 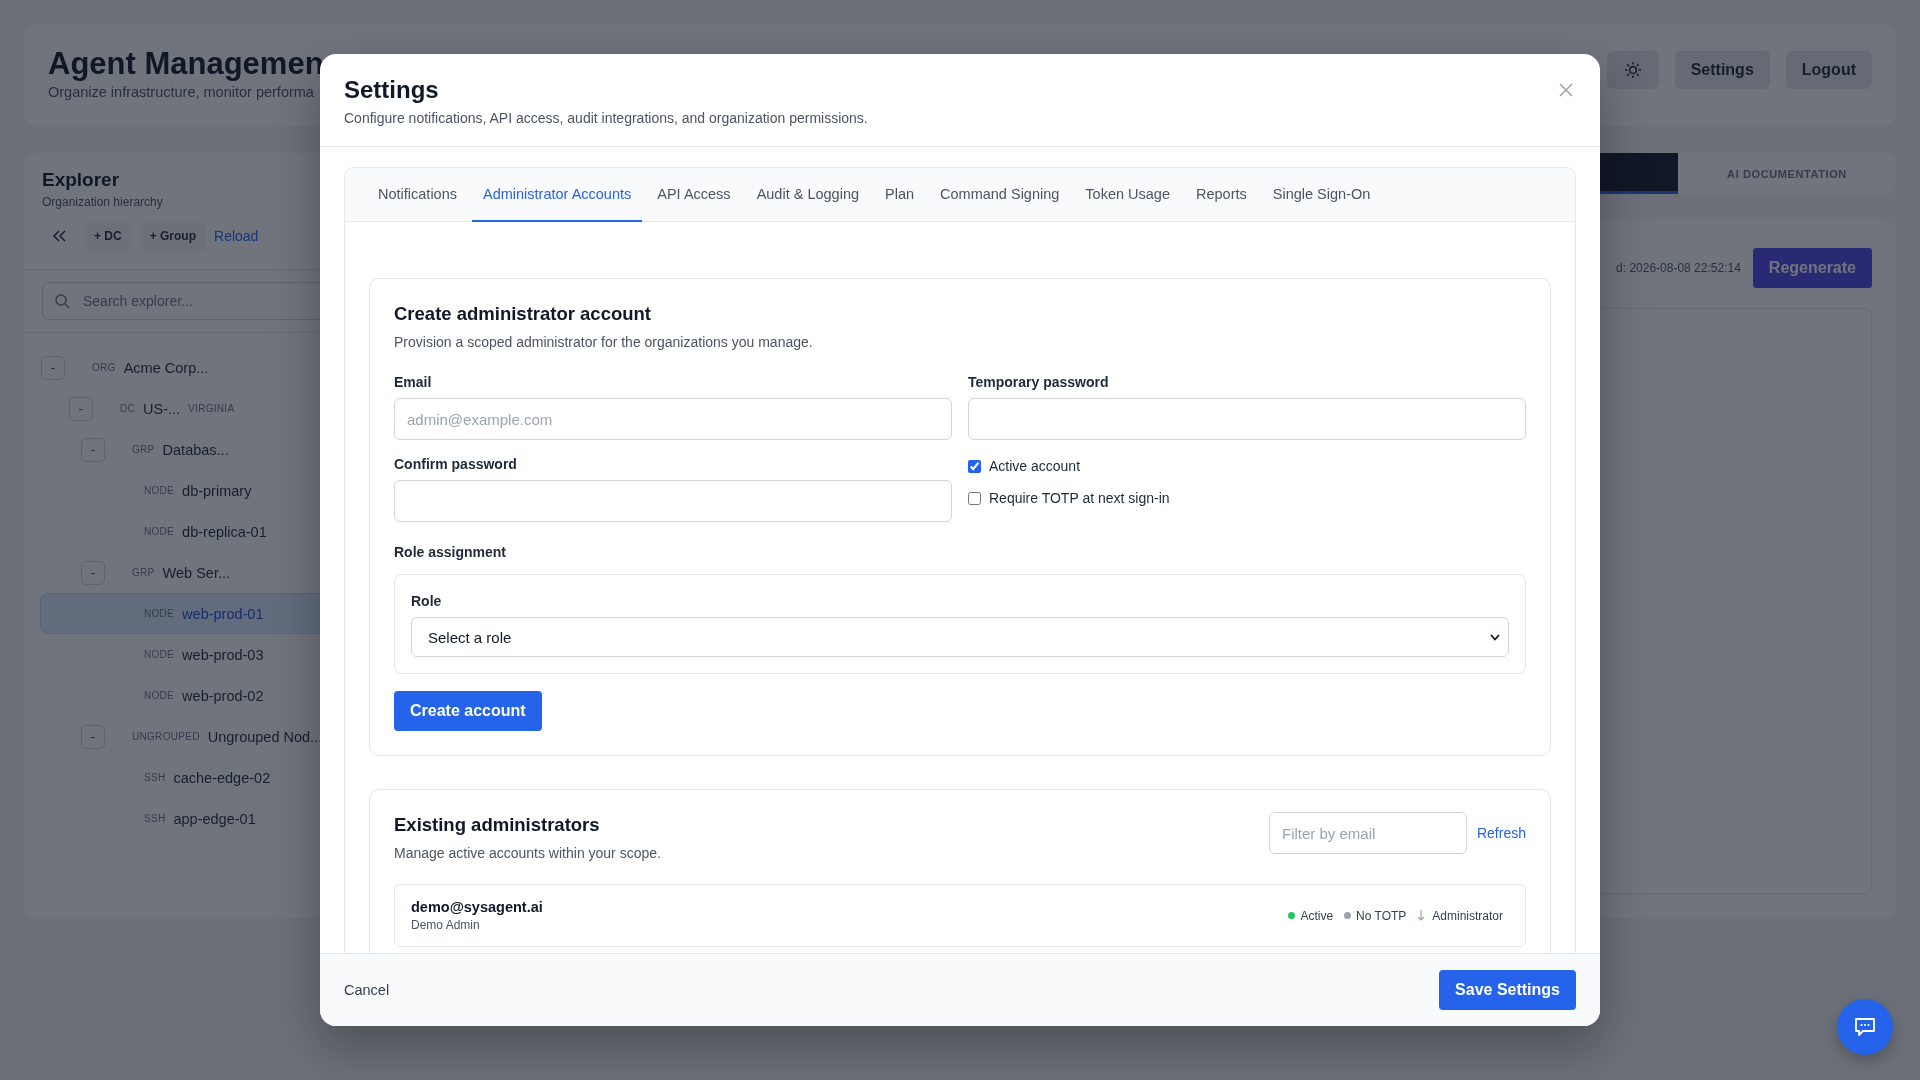 I want to click on settings-tab: Single Sign-On, so click(x=1321, y=195).